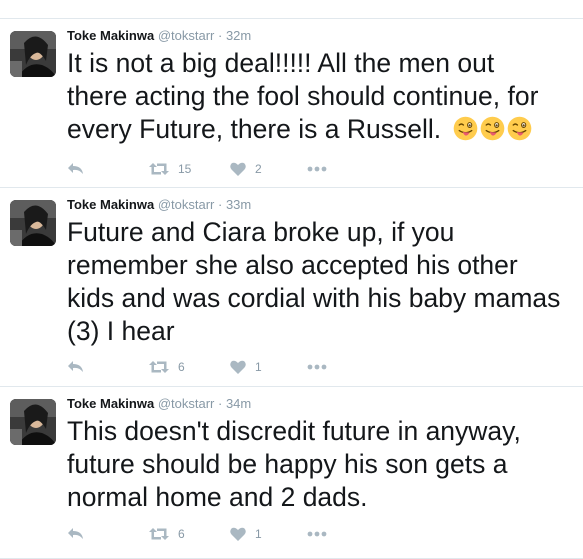 The width and height of the screenshot is (583, 559). I want to click on tweet-header: Toke Makinwa @tokstarr · 34m, so click(159, 403).